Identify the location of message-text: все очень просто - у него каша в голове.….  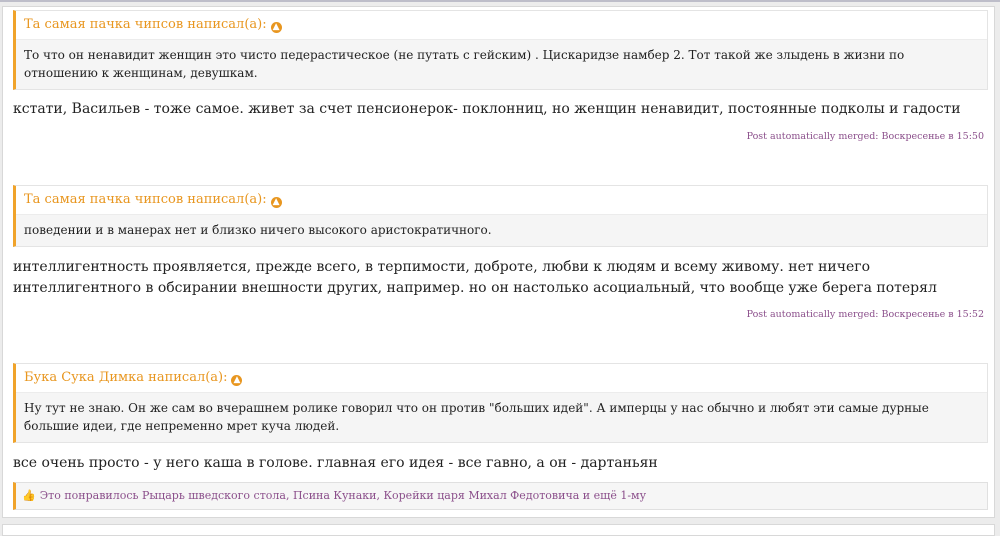
(335, 463).